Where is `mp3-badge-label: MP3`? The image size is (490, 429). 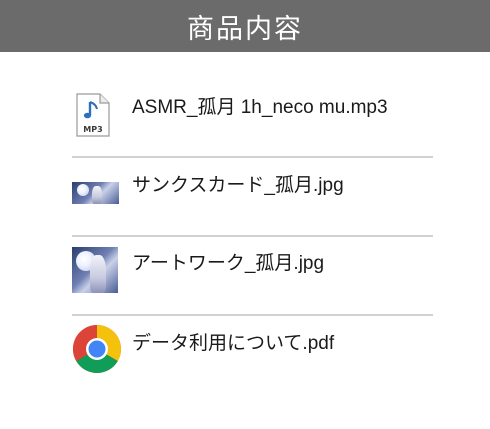
mp3-badge-label: MP3 is located at coordinates (92, 129).